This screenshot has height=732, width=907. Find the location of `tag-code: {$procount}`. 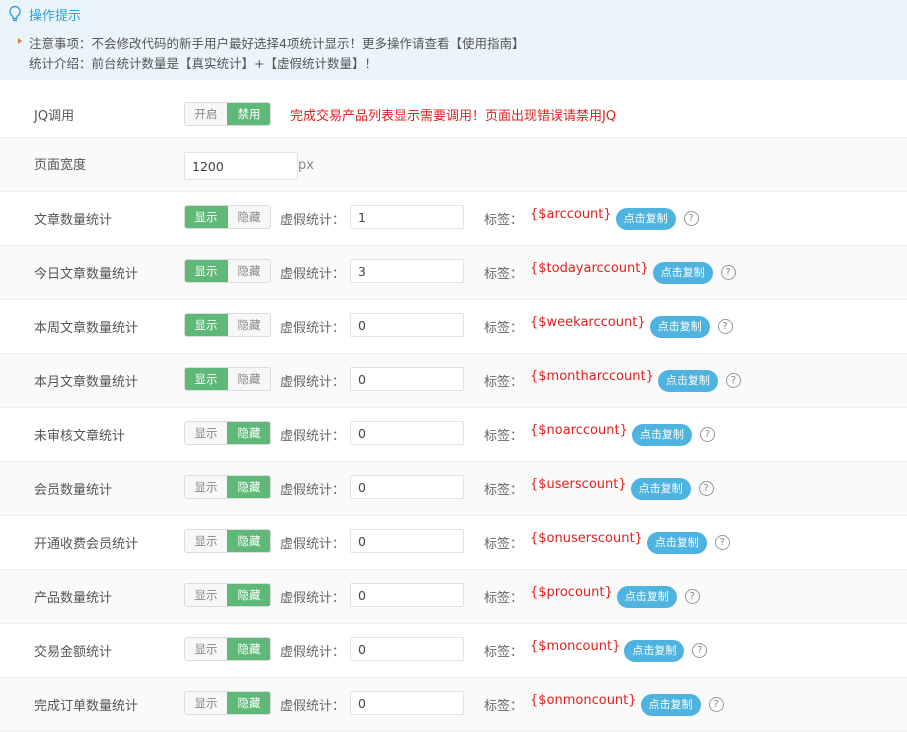

tag-code: {$procount} is located at coordinates (571, 592).